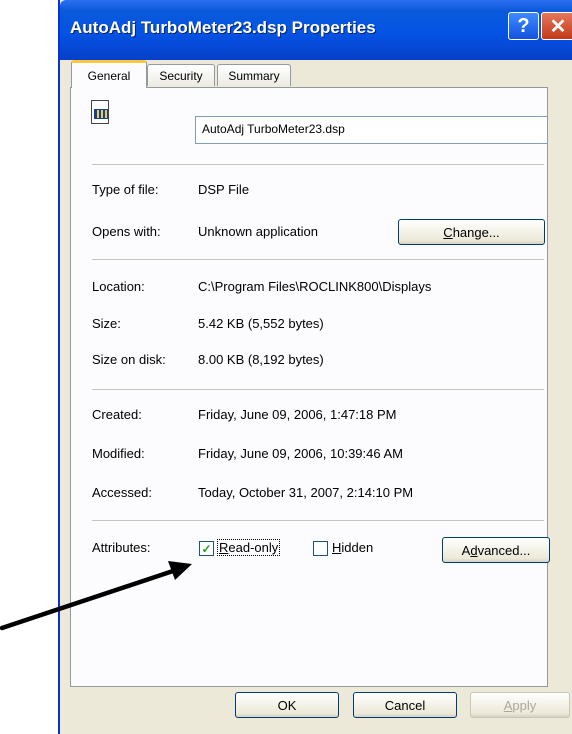 The width and height of the screenshot is (572, 734). I want to click on tab-general-label: General, so click(109, 75).